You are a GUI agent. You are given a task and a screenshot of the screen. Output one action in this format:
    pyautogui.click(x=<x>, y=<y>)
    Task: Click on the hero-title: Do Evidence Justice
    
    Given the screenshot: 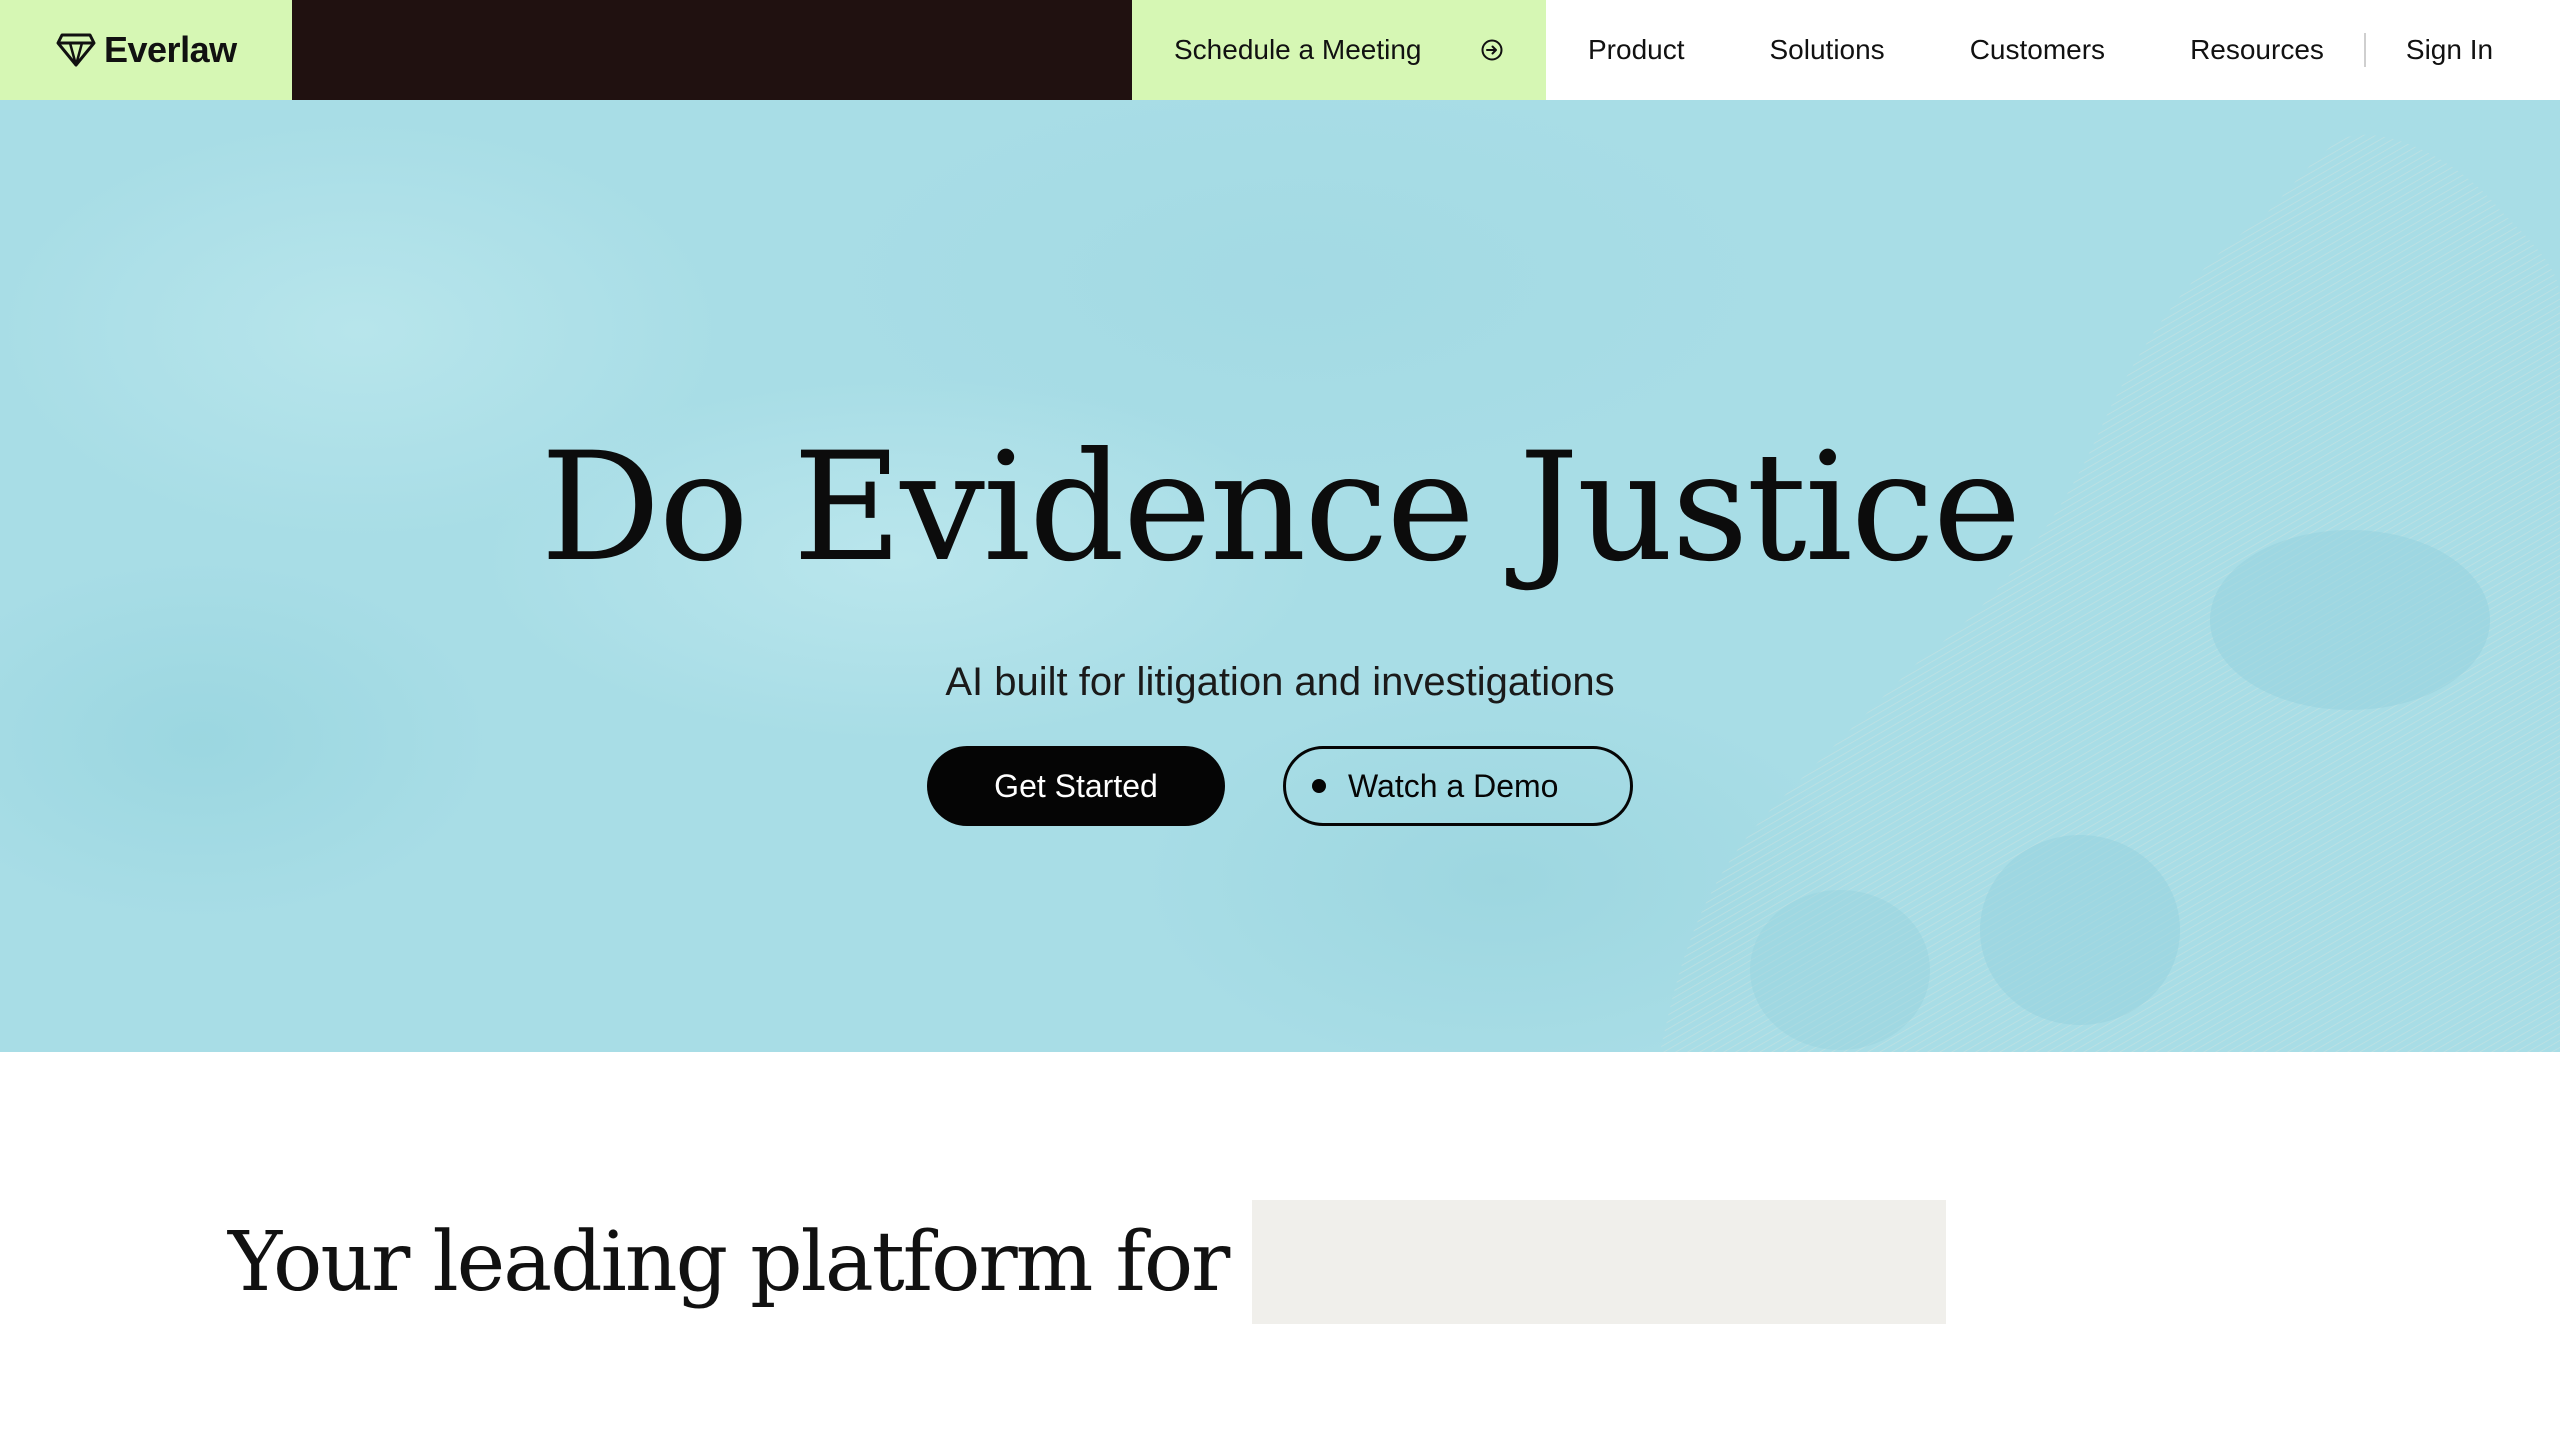 What is the action you would take?
    pyautogui.click(x=1280, y=507)
    